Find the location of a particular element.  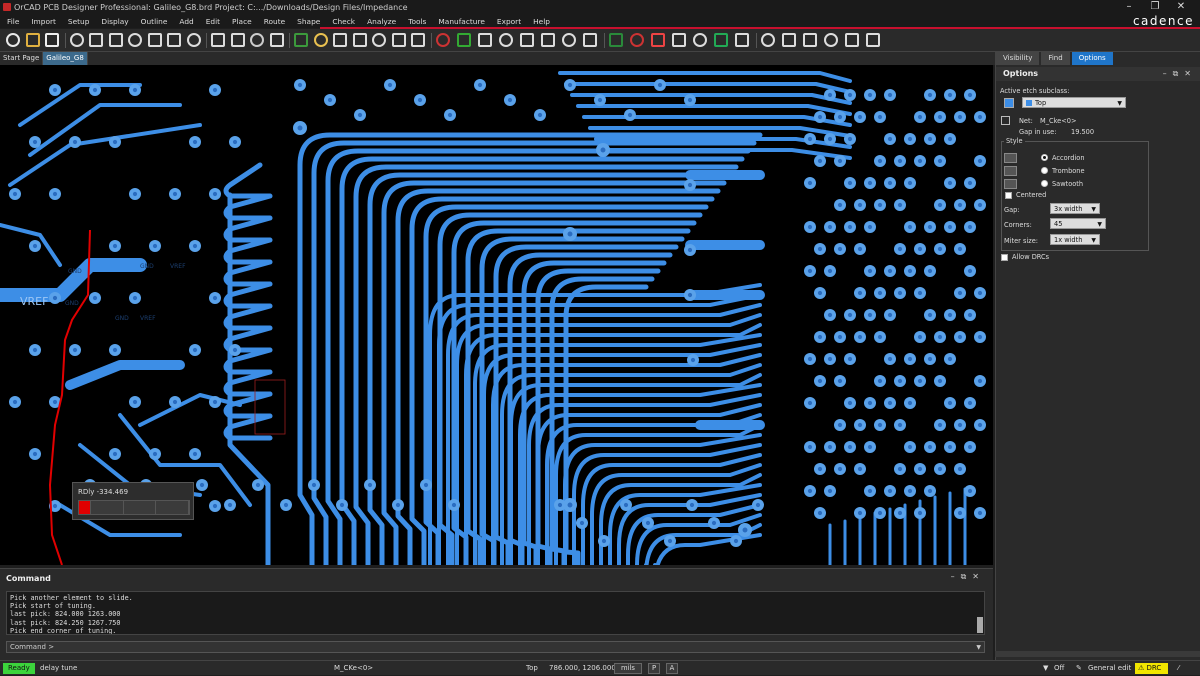

active-etch-select: Top ▼ is located at coordinates (1074, 102).